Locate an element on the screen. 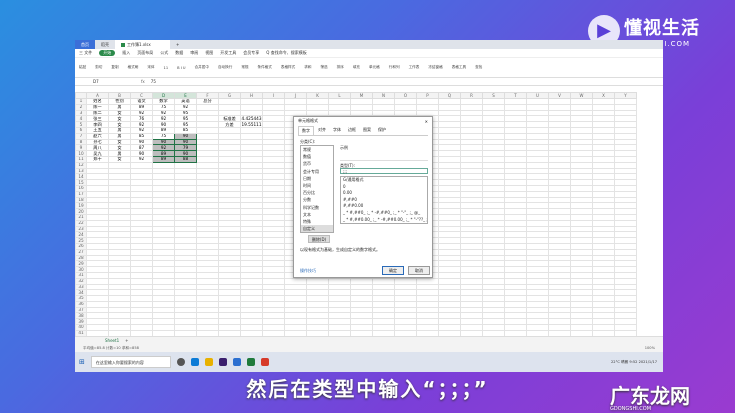 This screenshot has height=413, width=735. ribbon-button: 行和列 is located at coordinates (394, 67).